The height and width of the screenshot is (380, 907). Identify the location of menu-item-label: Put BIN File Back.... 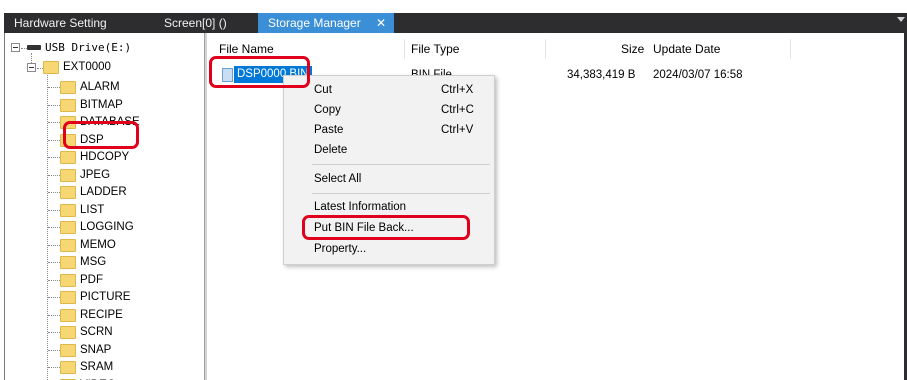
(364, 228).